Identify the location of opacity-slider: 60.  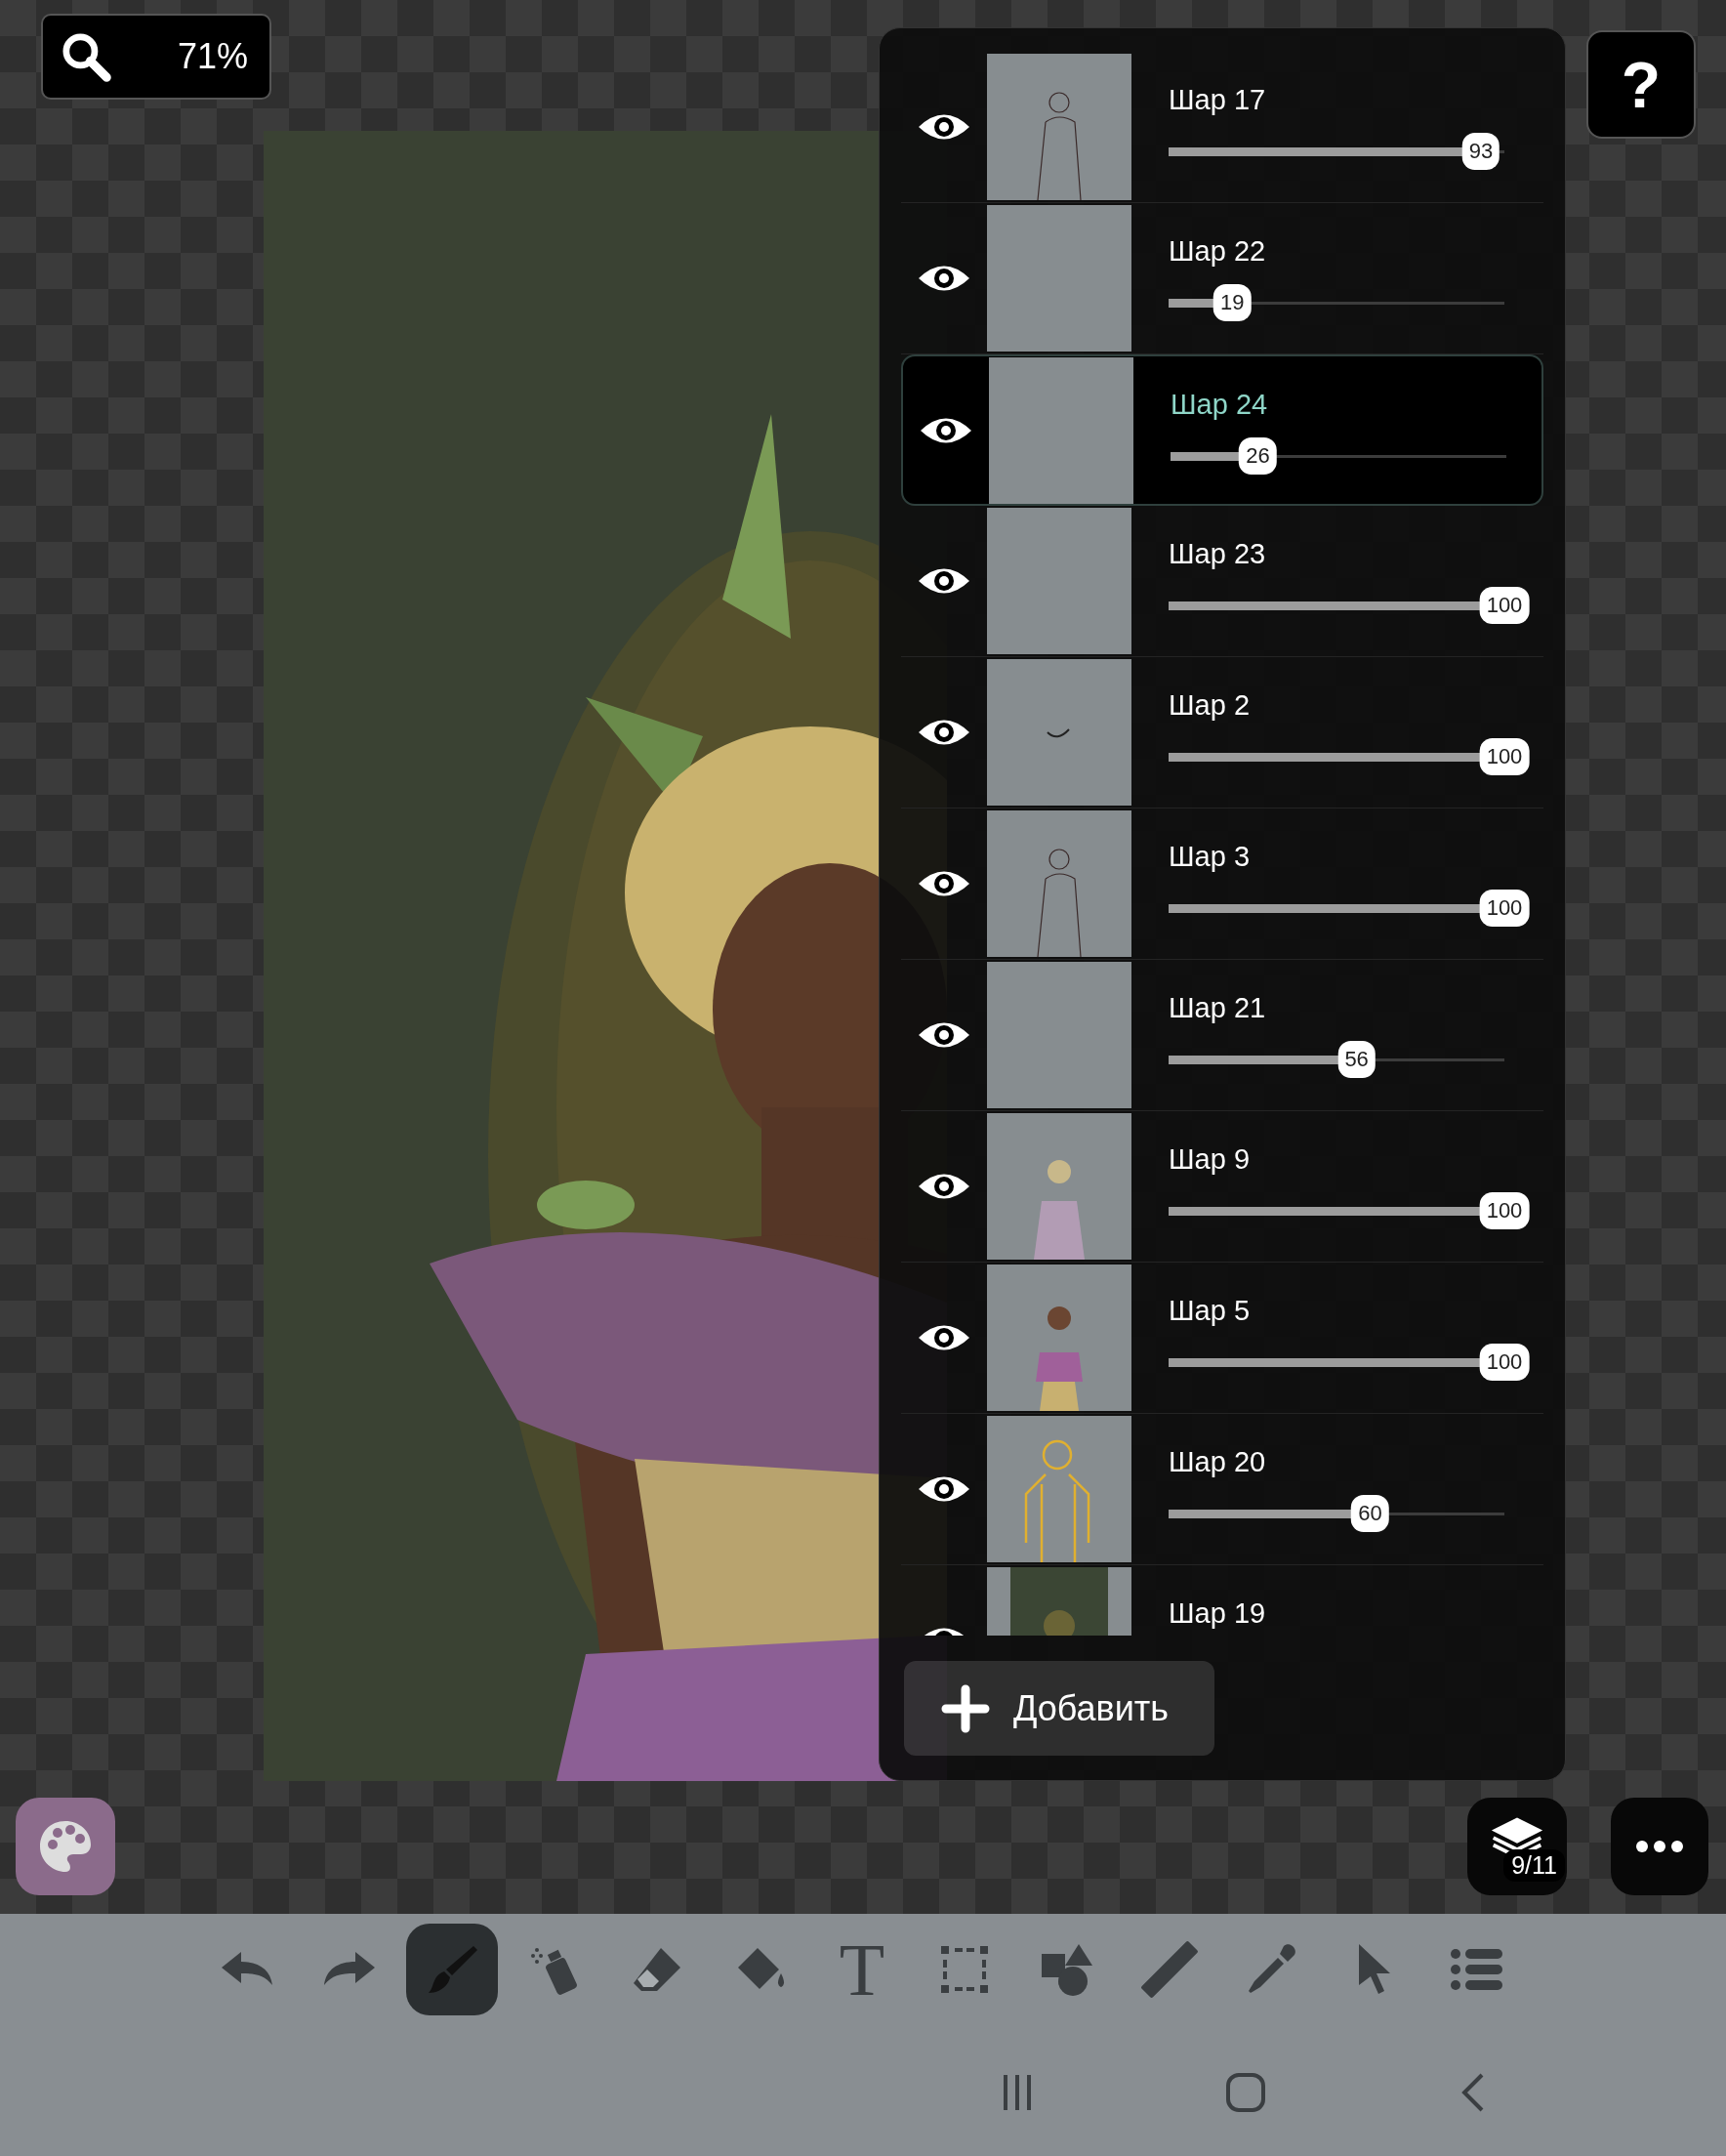
(1351, 1513).